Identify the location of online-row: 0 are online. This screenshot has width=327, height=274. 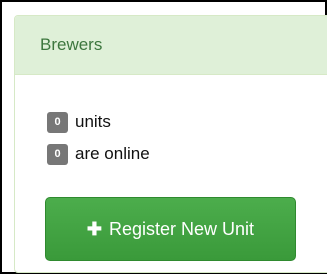
(98, 154).